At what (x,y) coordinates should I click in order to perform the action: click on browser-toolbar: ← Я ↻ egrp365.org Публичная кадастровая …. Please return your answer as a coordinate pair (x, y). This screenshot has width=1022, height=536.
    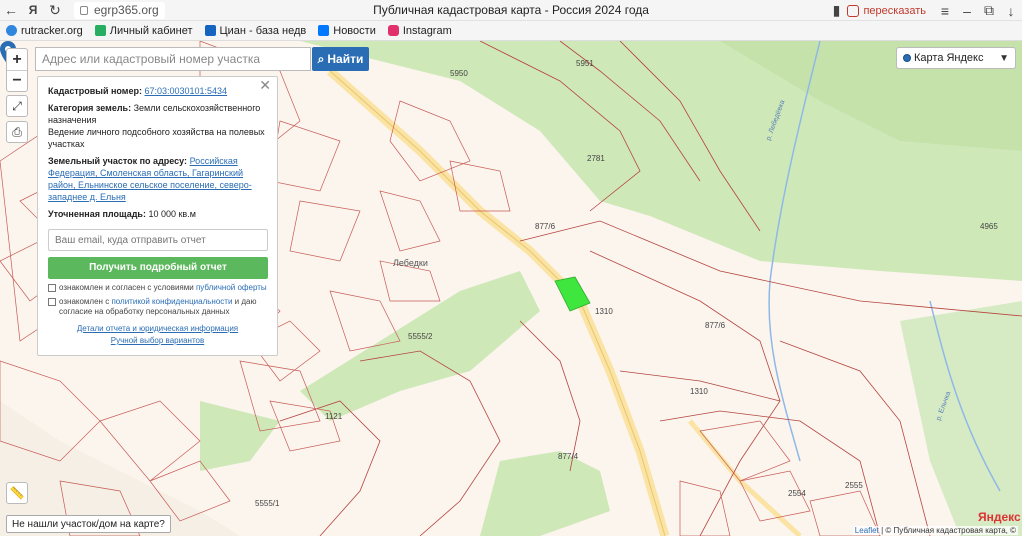
    Looking at the image, I should click on (511, 10).